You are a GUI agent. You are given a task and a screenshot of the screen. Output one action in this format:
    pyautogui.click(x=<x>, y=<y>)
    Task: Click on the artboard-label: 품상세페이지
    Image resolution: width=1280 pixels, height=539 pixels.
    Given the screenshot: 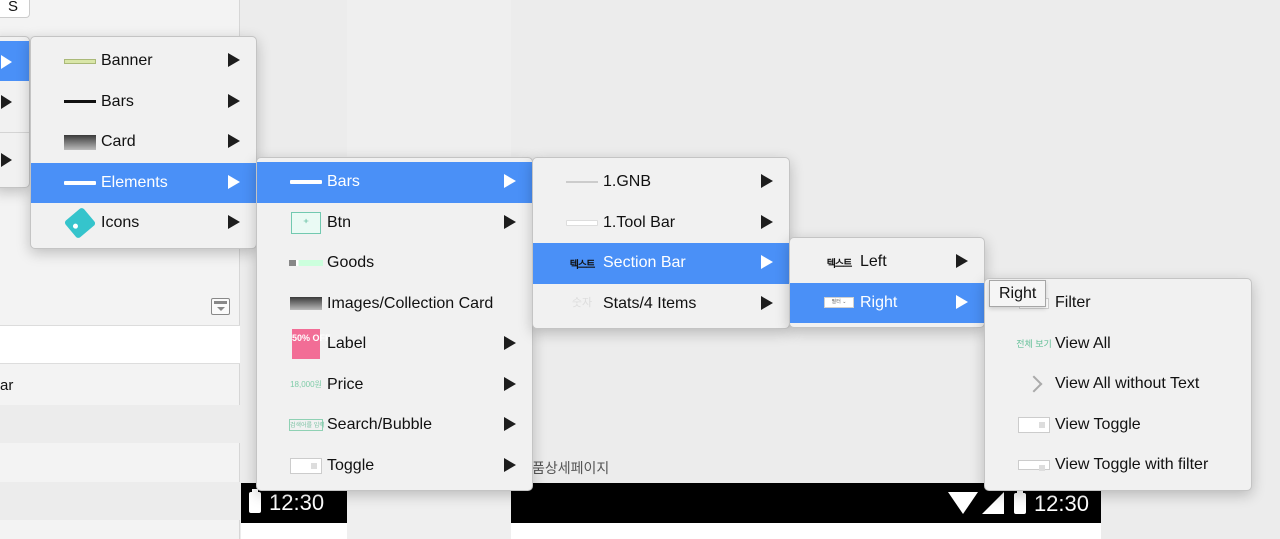 What is the action you would take?
    pyautogui.click(x=570, y=468)
    